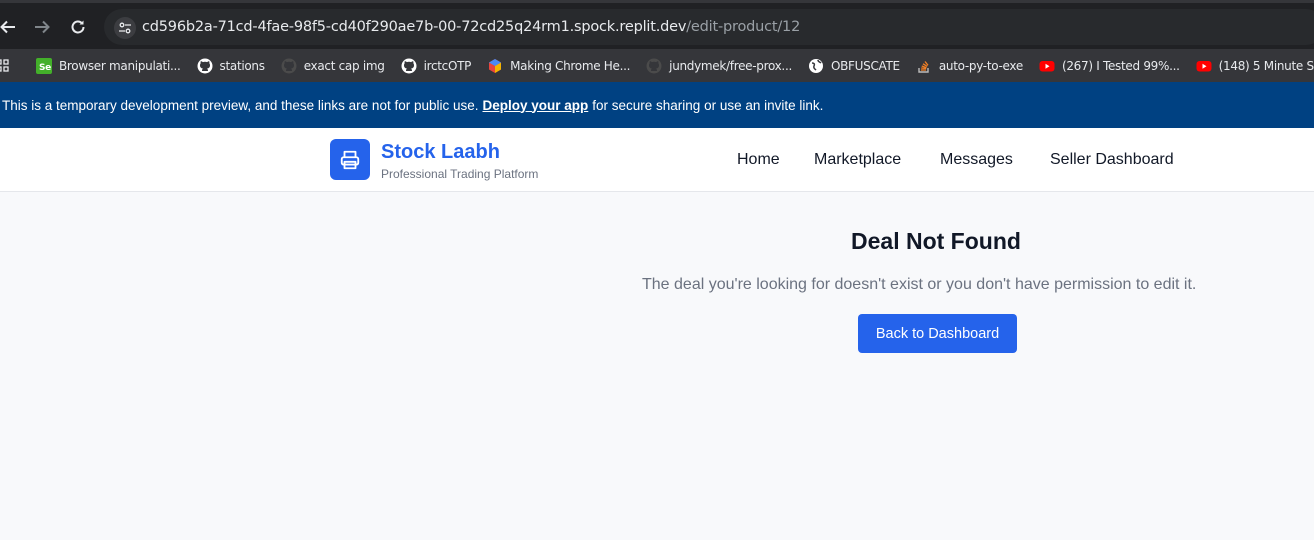  I want to click on bookmark-item: irctcOTP, so click(436, 66).